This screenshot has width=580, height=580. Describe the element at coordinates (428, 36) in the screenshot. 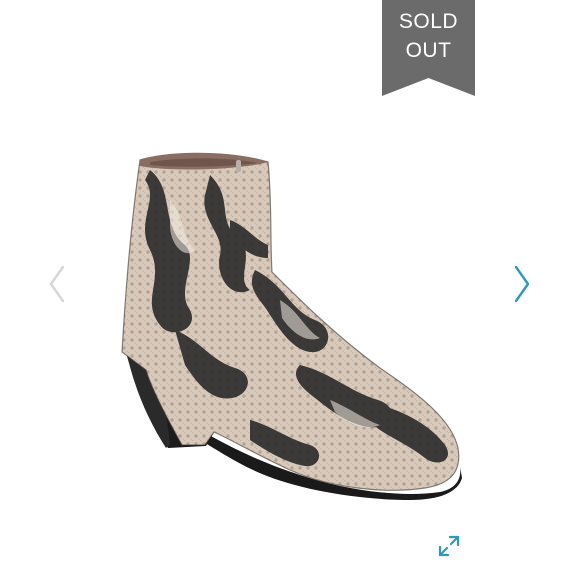

I see `sold-out-label: SOLD OUT` at that location.